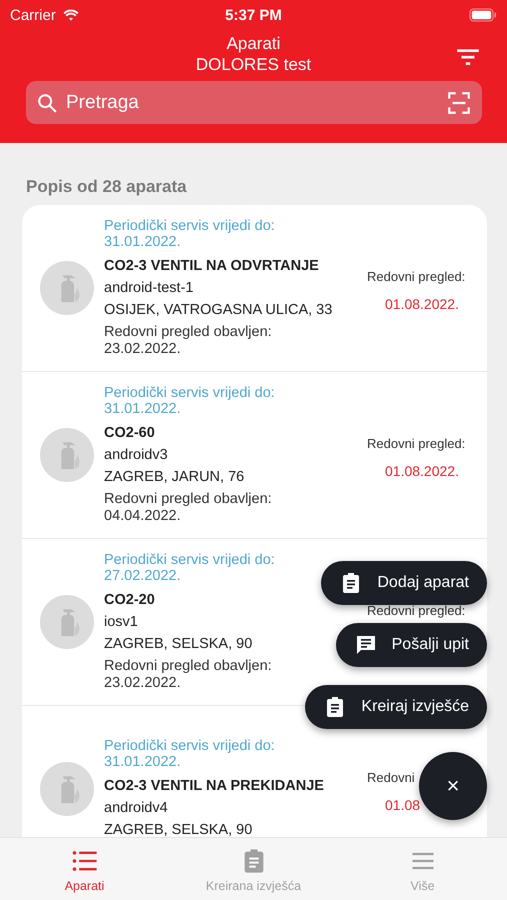 Image resolution: width=507 pixels, height=900 pixels. I want to click on speed-dial-menu: Kreiraj izvješće, so click(396, 707).